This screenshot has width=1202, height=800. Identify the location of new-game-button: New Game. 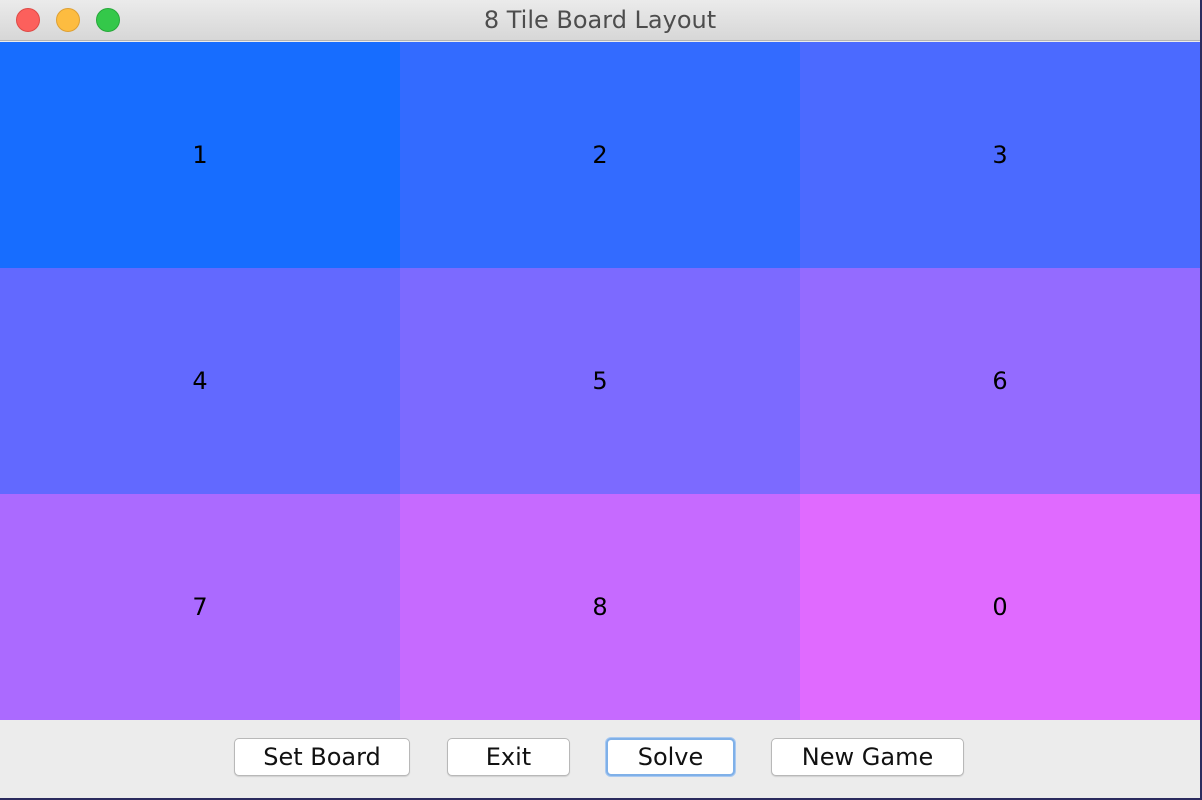
(867, 757).